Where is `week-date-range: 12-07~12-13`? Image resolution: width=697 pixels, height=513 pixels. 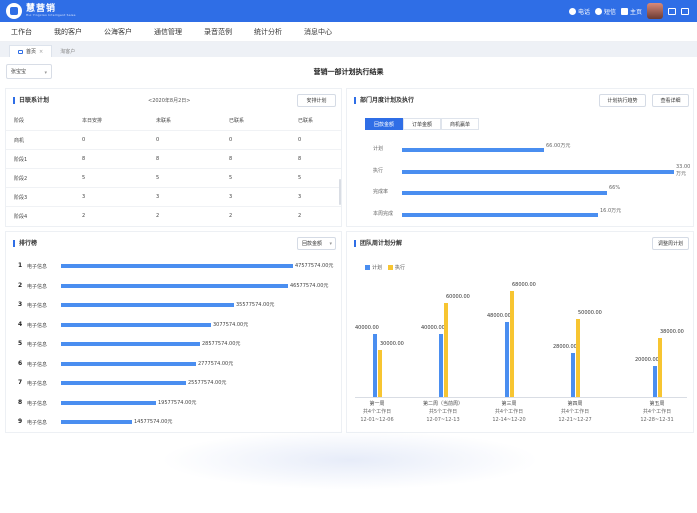
week-date-range: 12-07~12-13 is located at coordinates (443, 420).